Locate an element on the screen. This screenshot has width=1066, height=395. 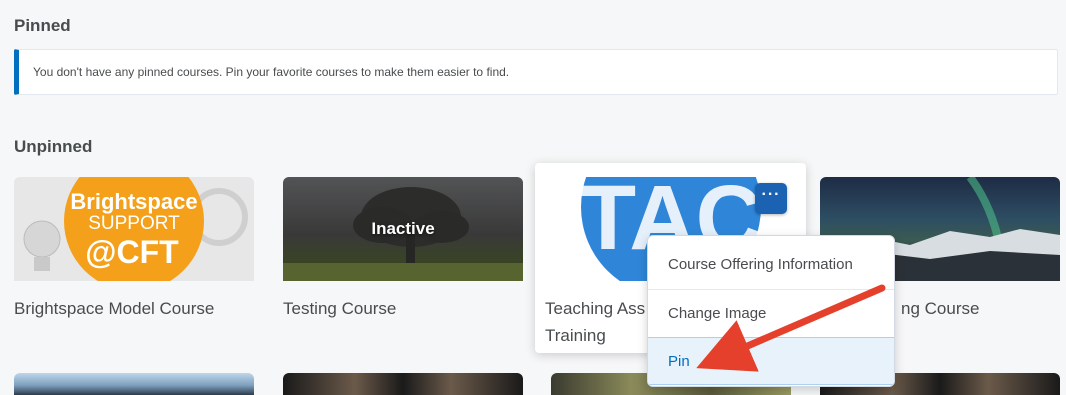
annotation-arrow-line is located at coordinates (791, 328).